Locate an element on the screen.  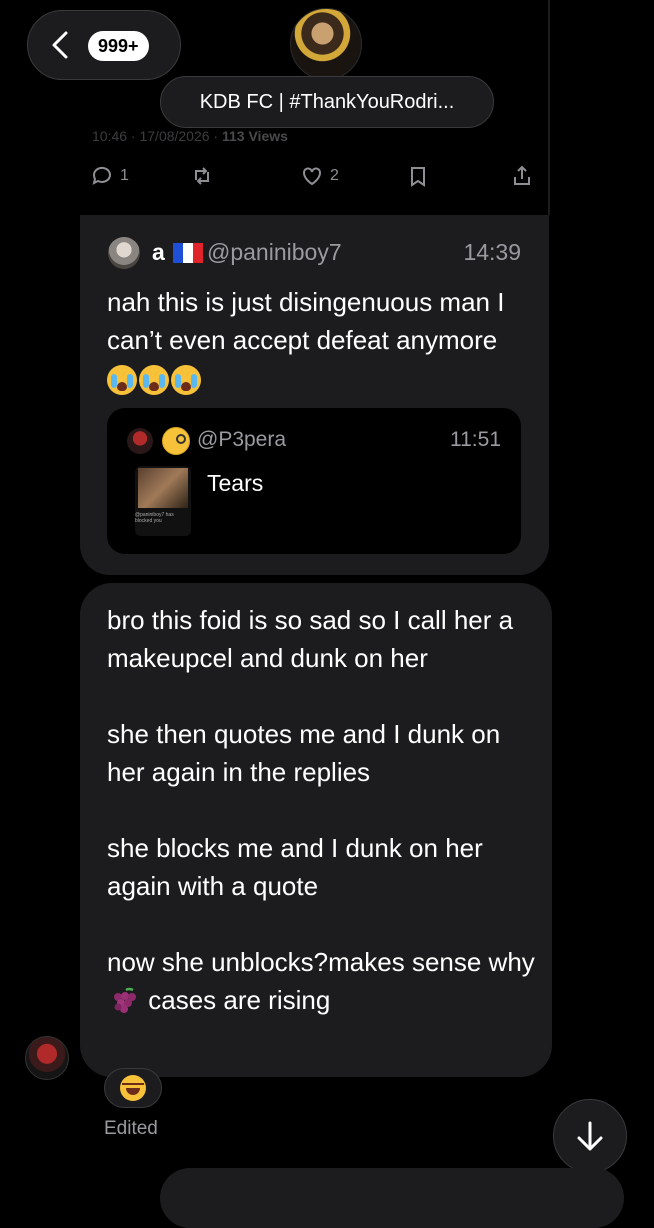
tweet-timestamp: 10:46 · 17/08/2026 · is located at coordinates (155, 136).